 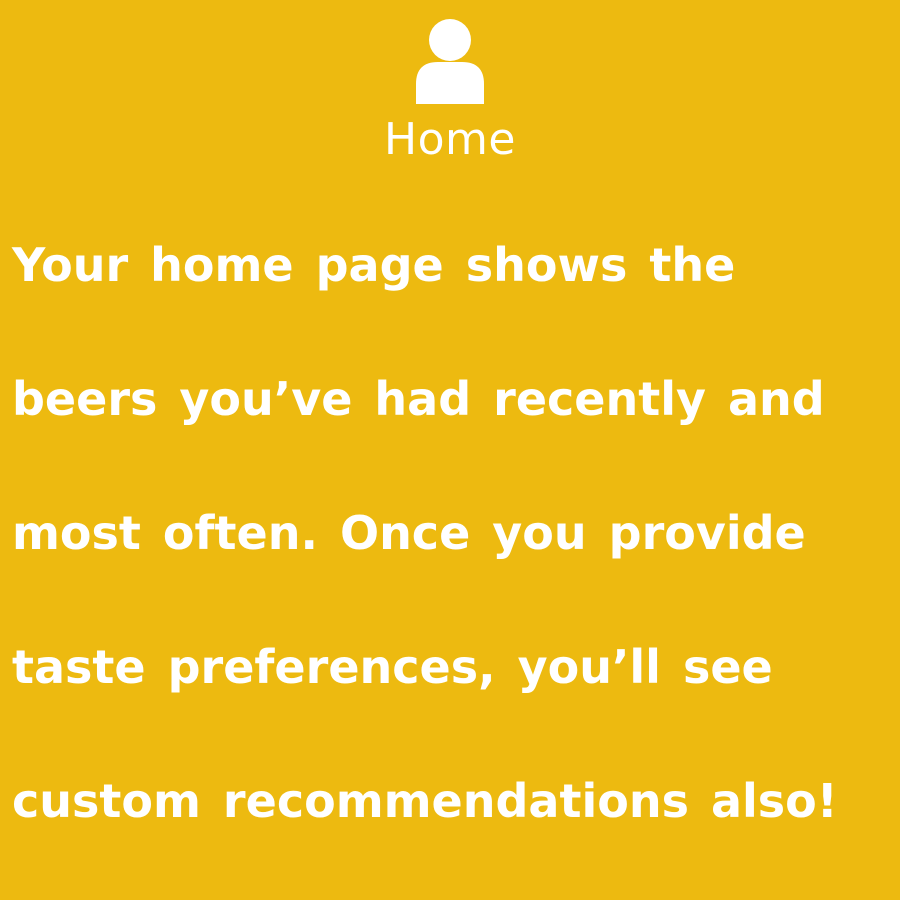 What do you see at coordinates (425, 801) in the screenshot?
I see `description-line: custom recommendations also!` at bounding box center [425, 801].